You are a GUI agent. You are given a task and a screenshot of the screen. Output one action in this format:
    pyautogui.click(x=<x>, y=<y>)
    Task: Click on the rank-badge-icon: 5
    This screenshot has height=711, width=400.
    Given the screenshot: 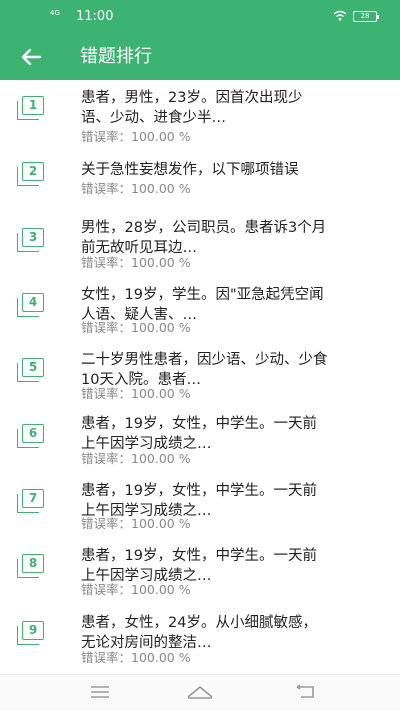 What is the action you would take?
    pyautogui.click(x=30, y=370)
    